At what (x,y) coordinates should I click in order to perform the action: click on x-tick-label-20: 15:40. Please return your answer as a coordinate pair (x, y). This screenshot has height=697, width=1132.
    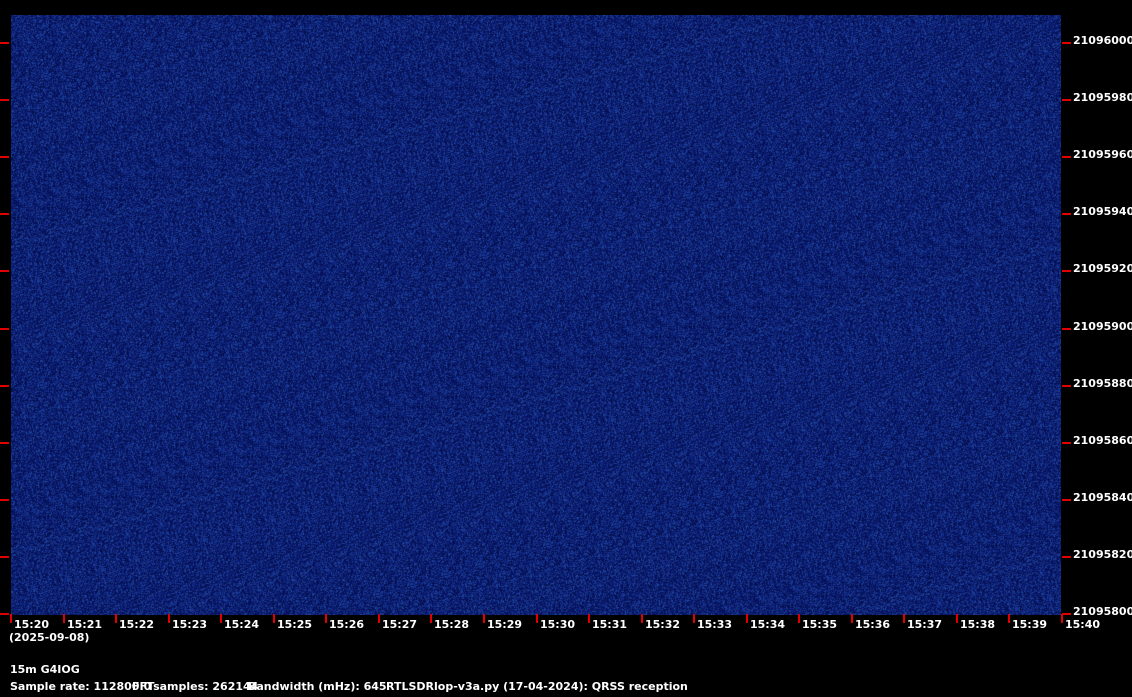
    Looking at the image, I should click on (1083, 624).